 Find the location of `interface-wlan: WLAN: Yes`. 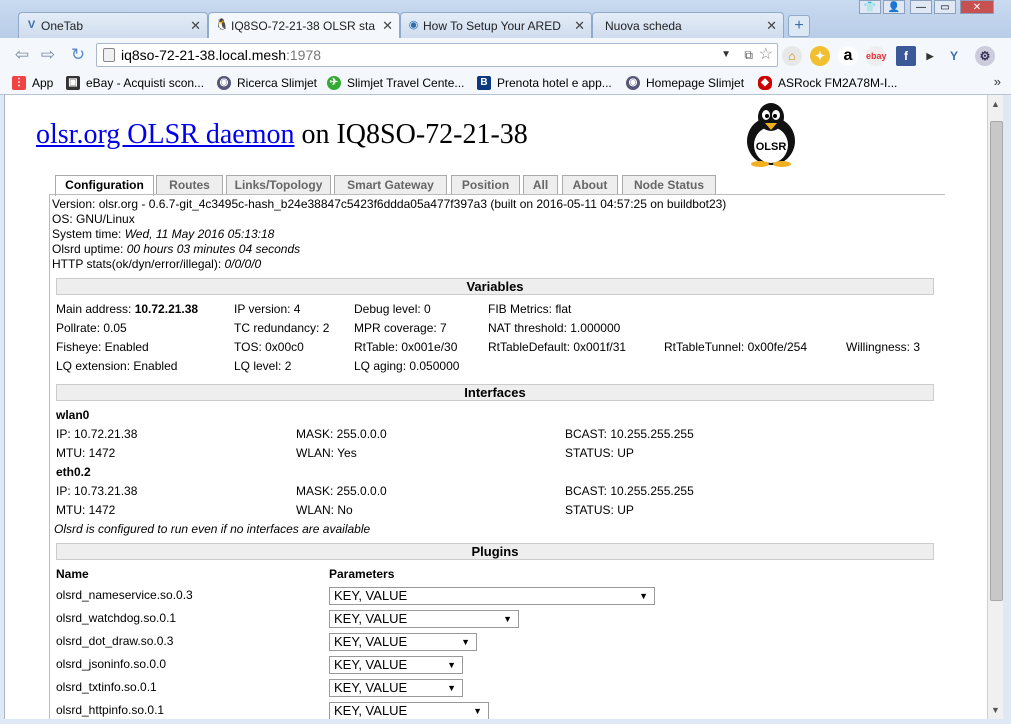

interface-wlan: WLAN: Yes is located at coordinates (326, 453).